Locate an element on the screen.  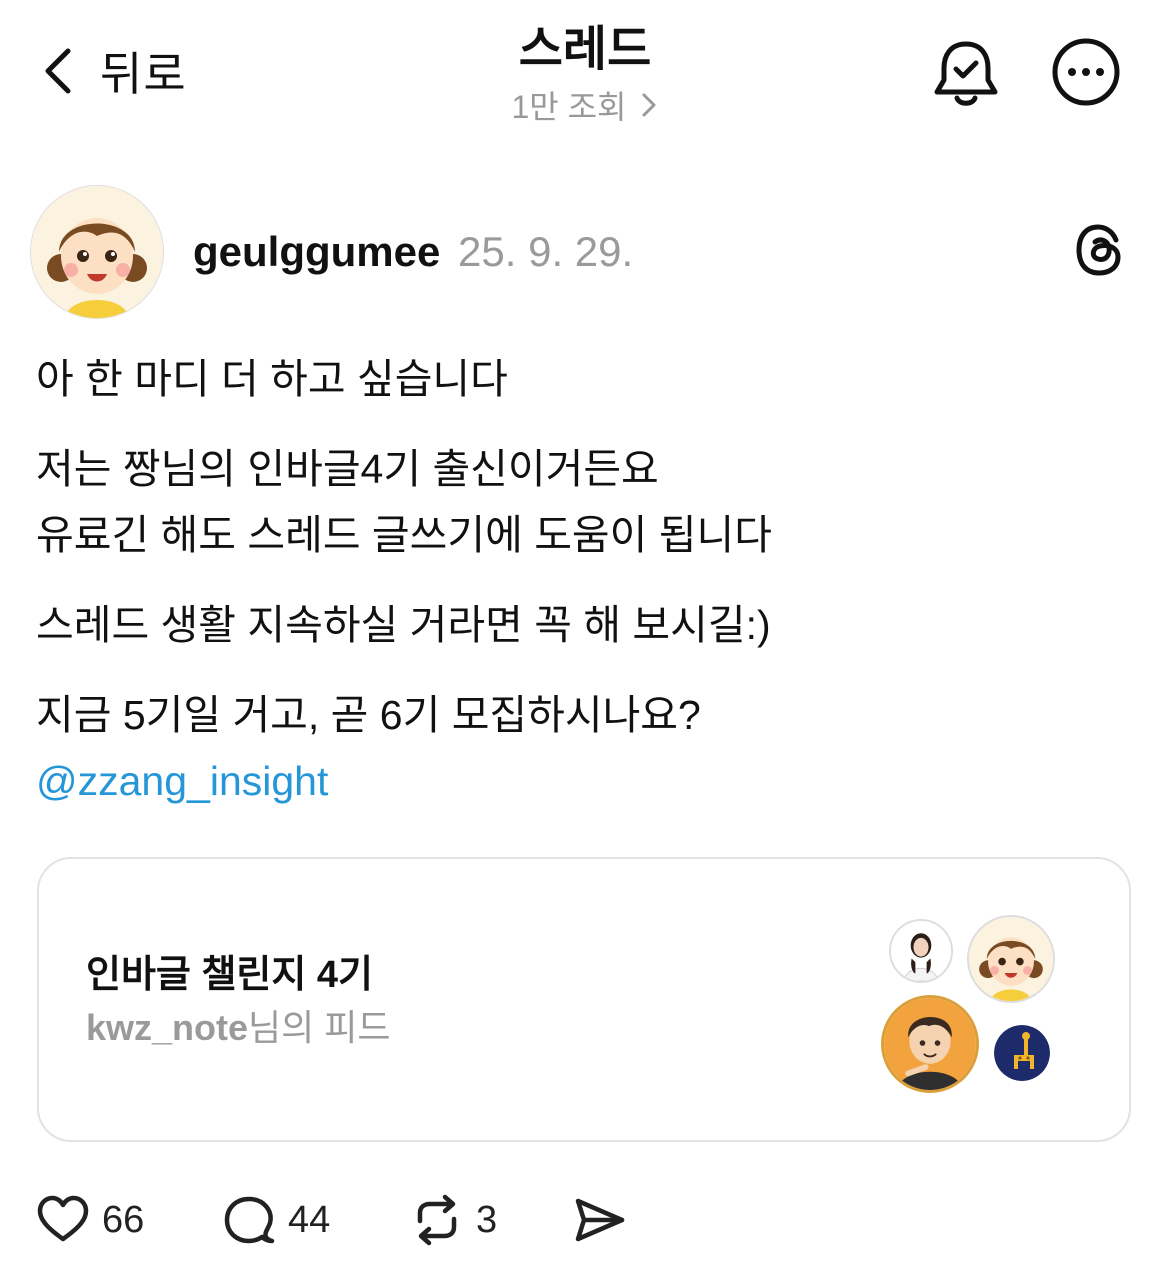
post-line: 유료긴 해도 스레드 글쓰기에 도움이 됩니다 is located at coordinates (404, 535).